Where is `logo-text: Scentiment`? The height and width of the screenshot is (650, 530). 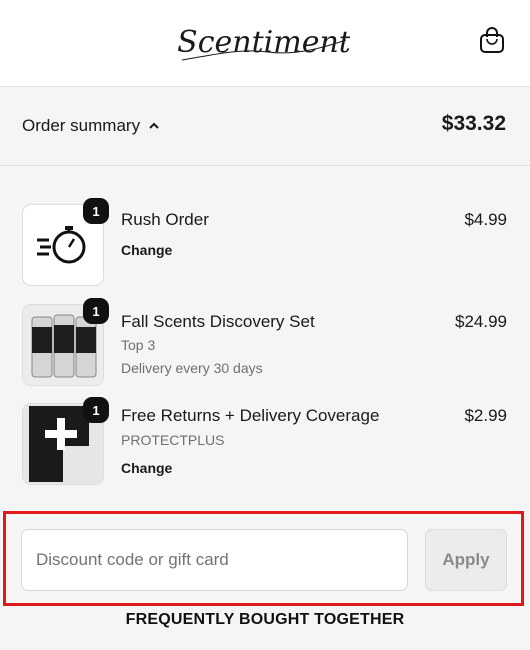 logo-text: Scentiment is located at coordinates (264, 42).